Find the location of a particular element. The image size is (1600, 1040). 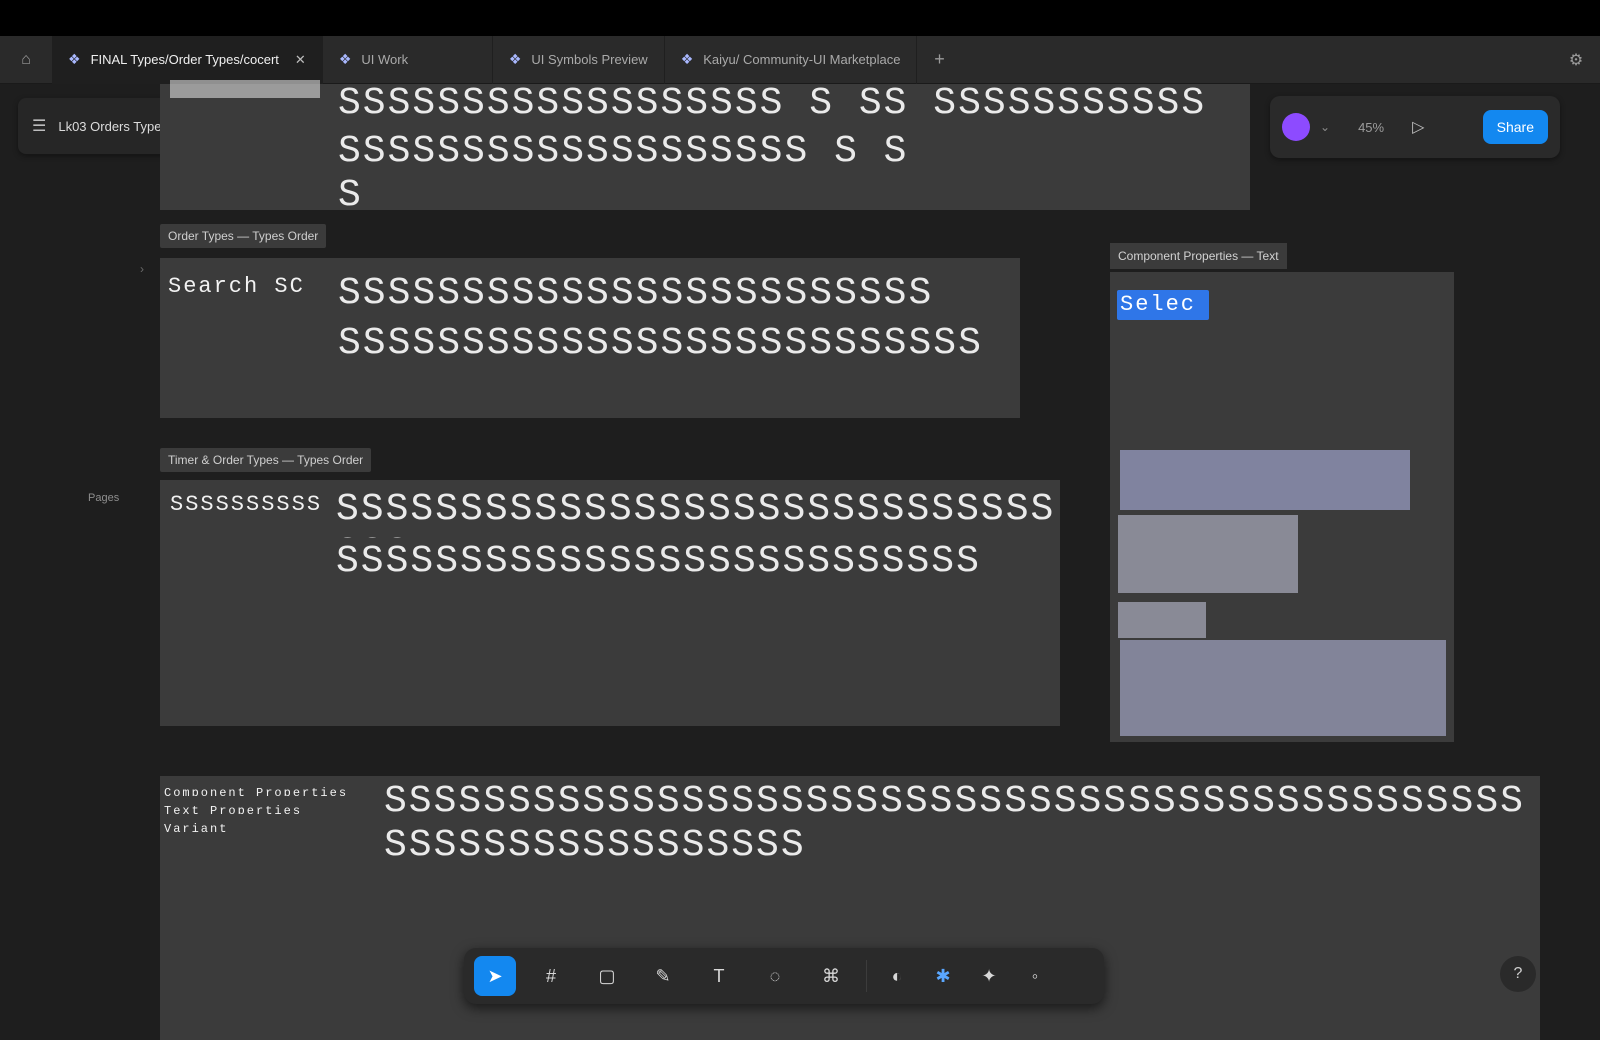

pen-tool-icon: ✎ is located at coordinates (663, 976).